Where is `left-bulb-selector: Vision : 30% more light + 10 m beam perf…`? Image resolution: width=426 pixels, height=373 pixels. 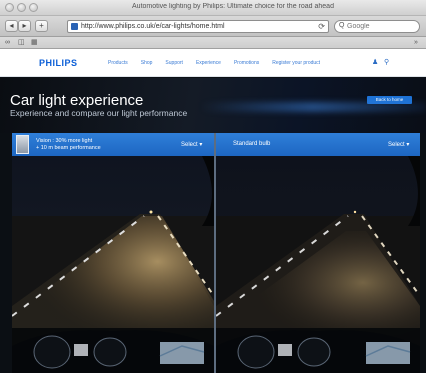
left-bulb-selector: Vision : 30% more light + 10 m beam perf… is located at coordinates (113, 144).